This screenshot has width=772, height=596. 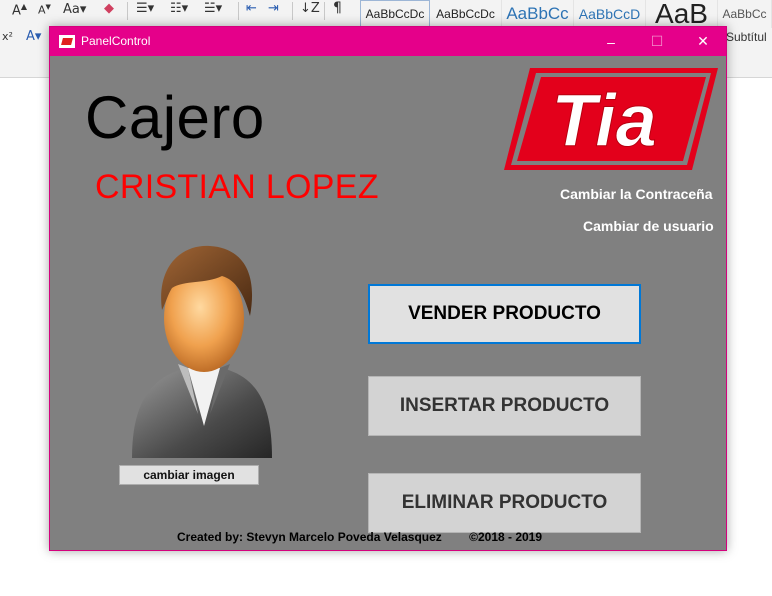 I want to click on tia-logo: Tia, so click(x=611, y=119).